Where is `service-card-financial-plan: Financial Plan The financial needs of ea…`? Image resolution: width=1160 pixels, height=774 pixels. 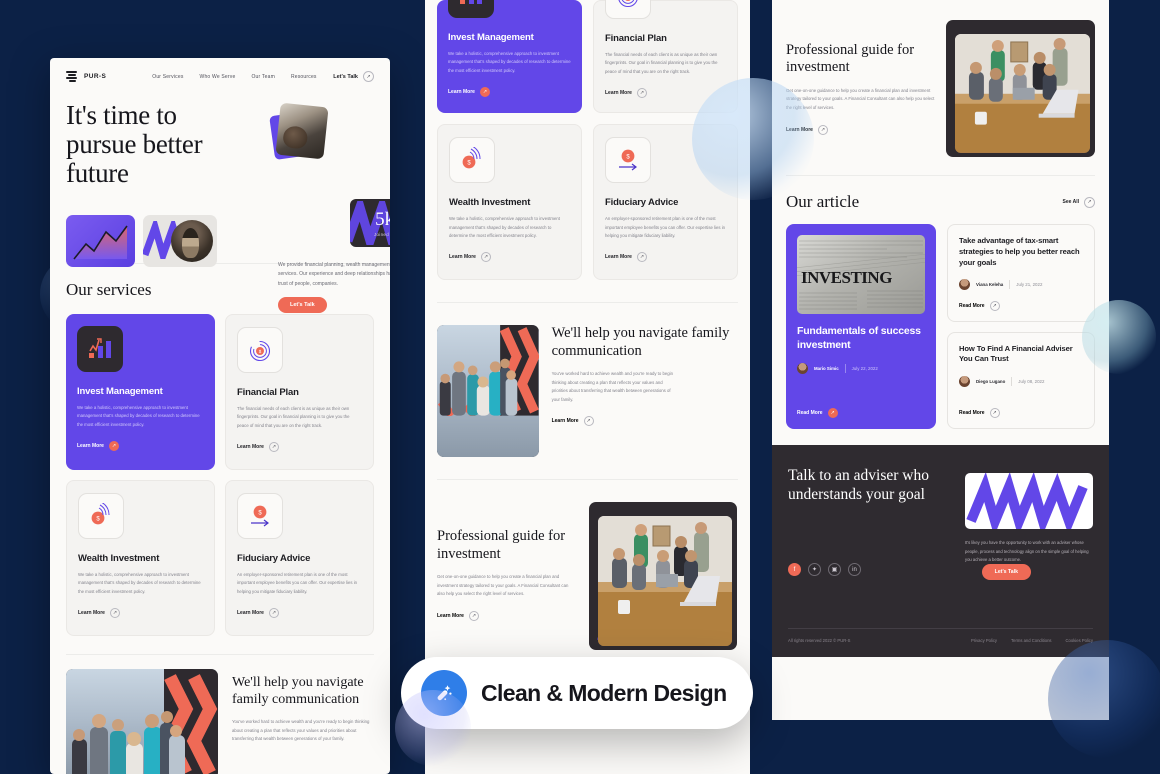 service-card-financial-plan: Financial Plan The financial needs of ea… is located at coordinates (665, 57).